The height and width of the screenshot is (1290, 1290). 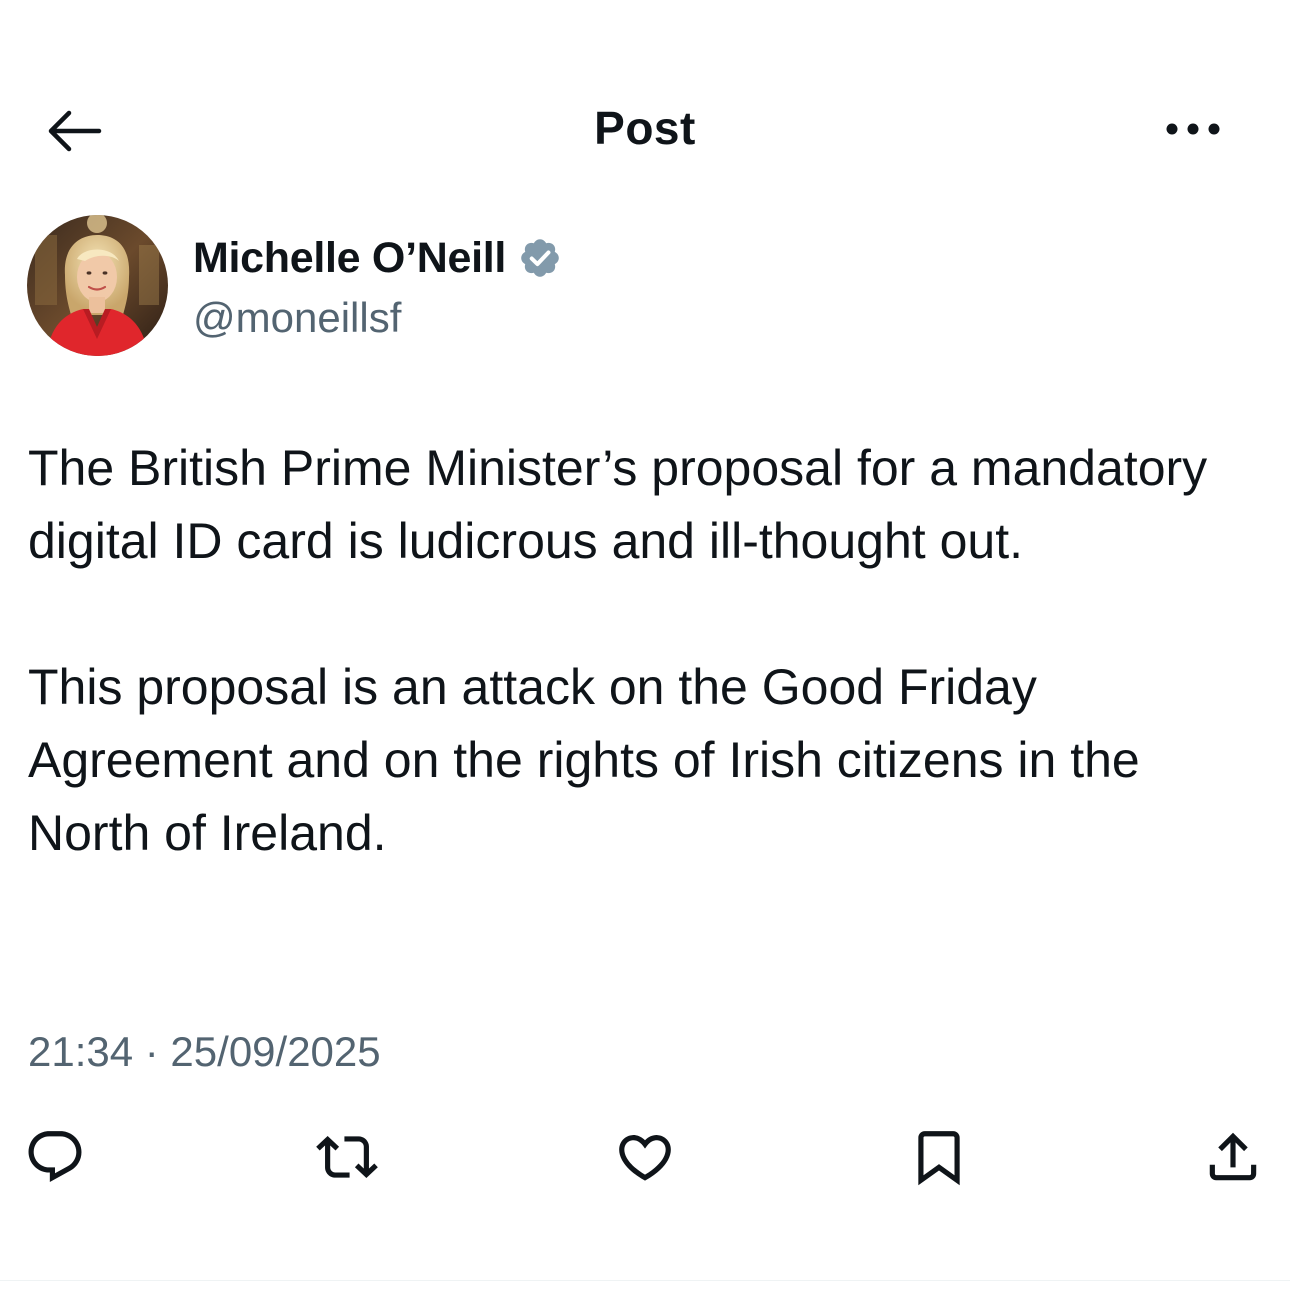 I want to click on avatar, so click(x=97, y=285).